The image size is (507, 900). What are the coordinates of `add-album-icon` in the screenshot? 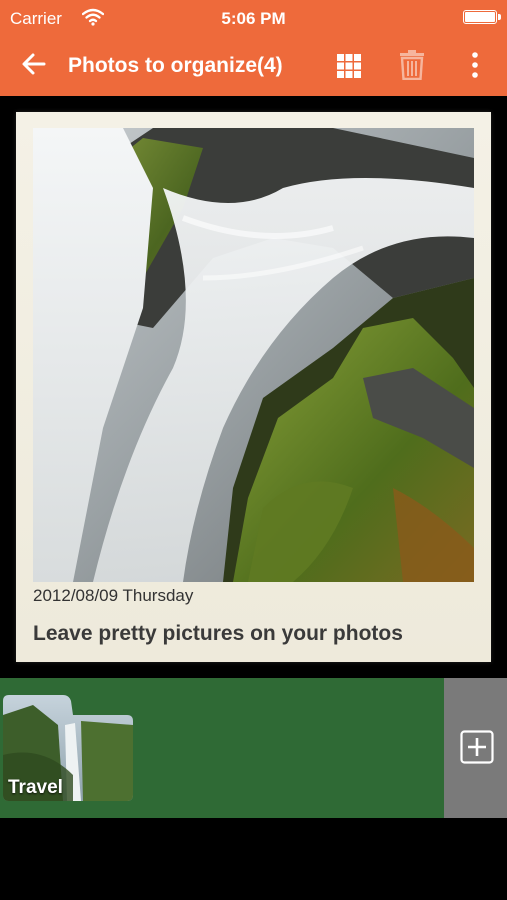 It's located at (477, 747).